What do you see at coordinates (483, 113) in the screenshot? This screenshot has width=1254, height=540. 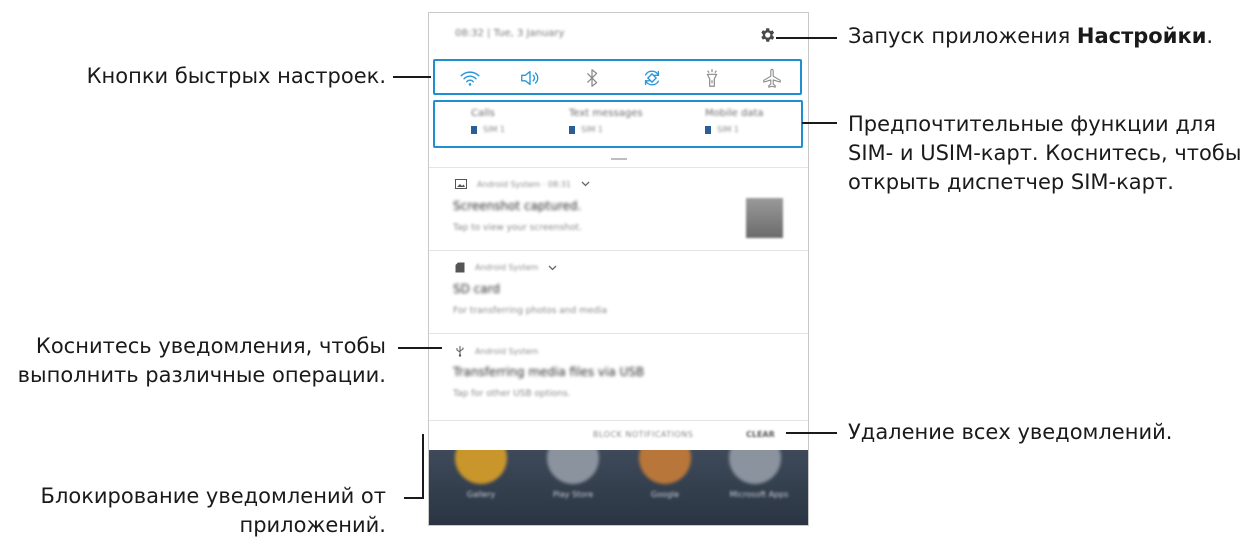 I see `sim-pref-title: Calls` at bounding box center [483, 113].